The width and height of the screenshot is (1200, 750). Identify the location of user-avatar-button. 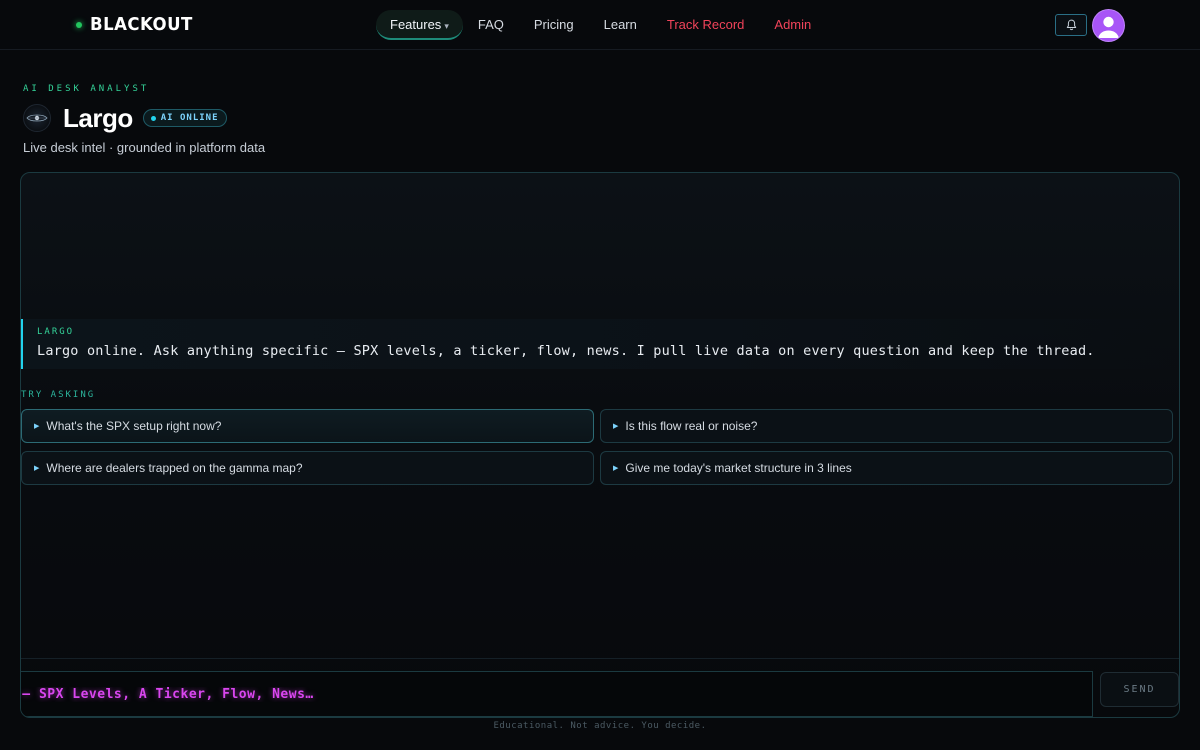
(1108, 25).